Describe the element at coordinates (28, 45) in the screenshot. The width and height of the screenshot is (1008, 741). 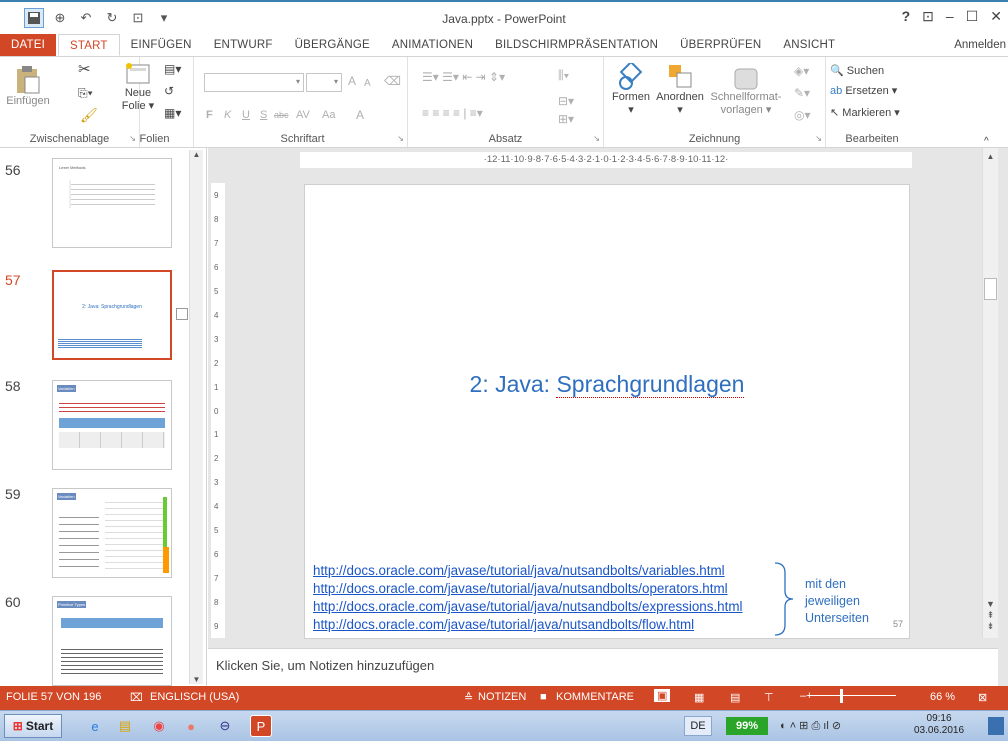
I see `tab-file: DATEI` at that location.